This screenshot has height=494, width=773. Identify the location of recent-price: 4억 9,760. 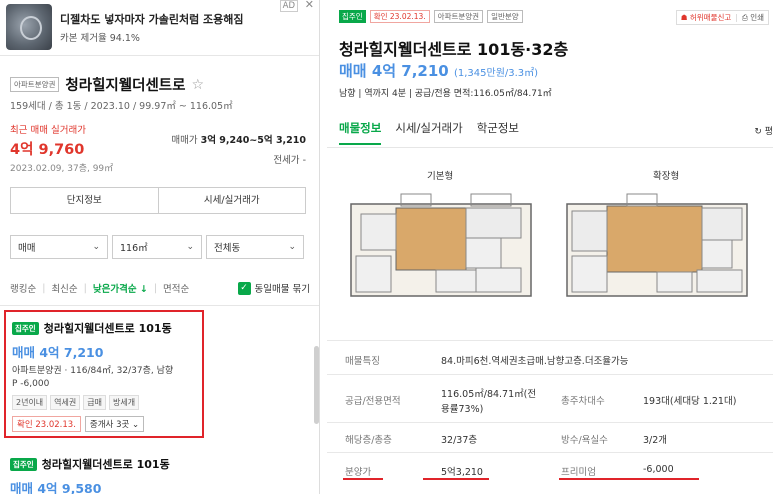
(47, 150).